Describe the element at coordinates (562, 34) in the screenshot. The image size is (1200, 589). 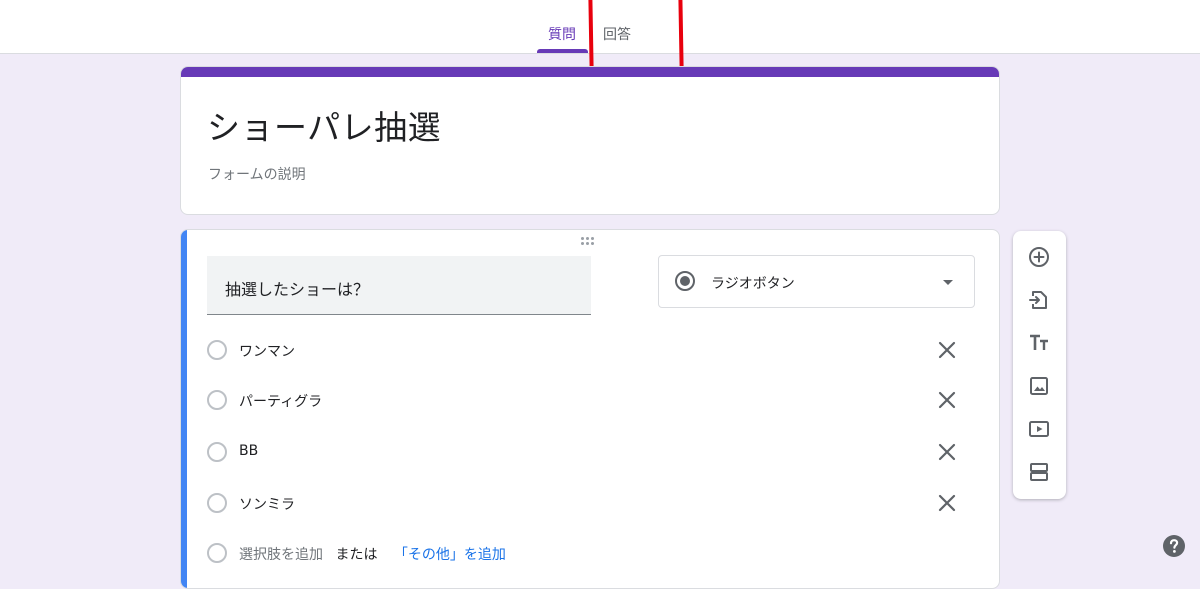
I see `tab-questions: 質問` at that location.